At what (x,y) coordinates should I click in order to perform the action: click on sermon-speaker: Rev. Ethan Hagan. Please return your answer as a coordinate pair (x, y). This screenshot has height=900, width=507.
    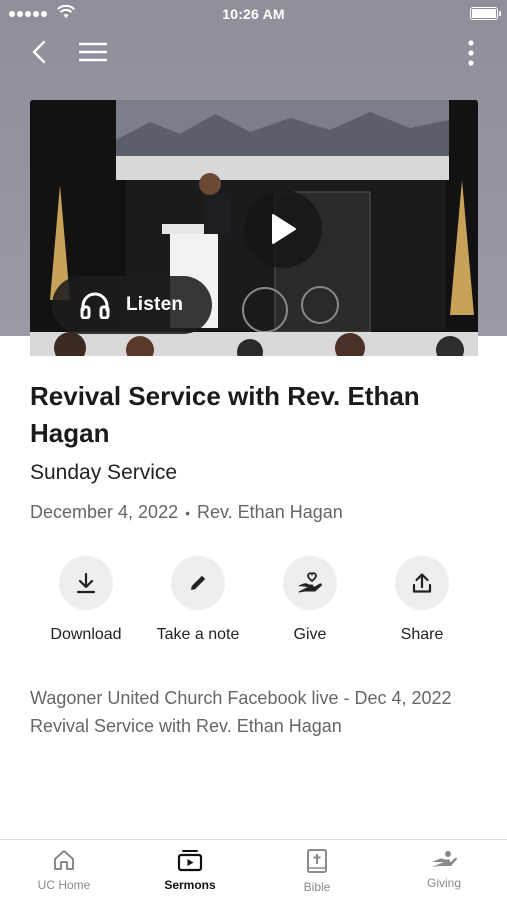
    Looking at the image, I should click on (270, 512).